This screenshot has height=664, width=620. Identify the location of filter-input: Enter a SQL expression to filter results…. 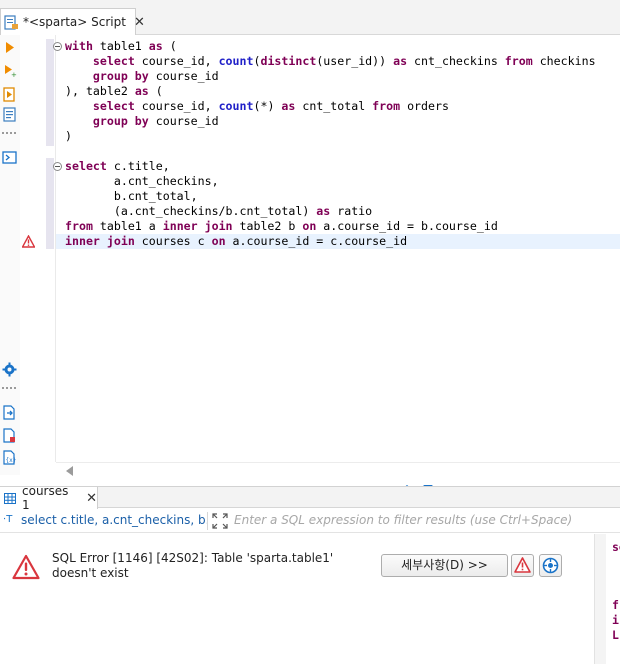
(403, 520).